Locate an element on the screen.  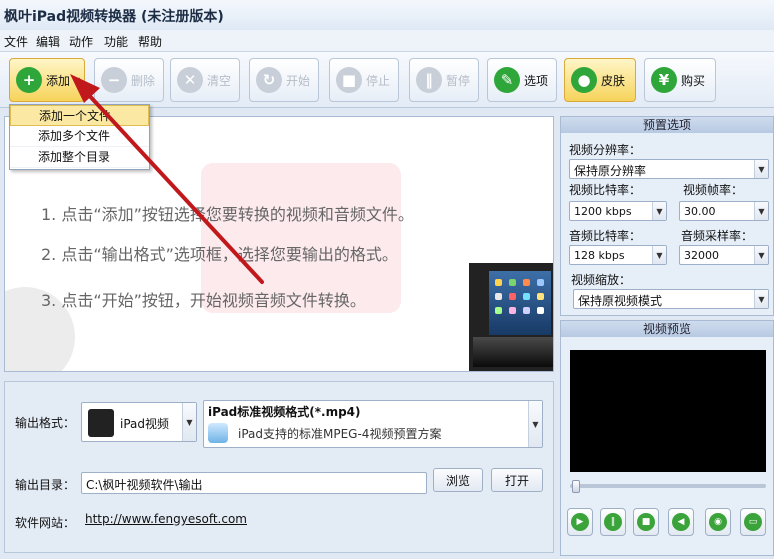
video-bitrate-select: 1200 kbps ▼ is located at coordinates (618, 211).